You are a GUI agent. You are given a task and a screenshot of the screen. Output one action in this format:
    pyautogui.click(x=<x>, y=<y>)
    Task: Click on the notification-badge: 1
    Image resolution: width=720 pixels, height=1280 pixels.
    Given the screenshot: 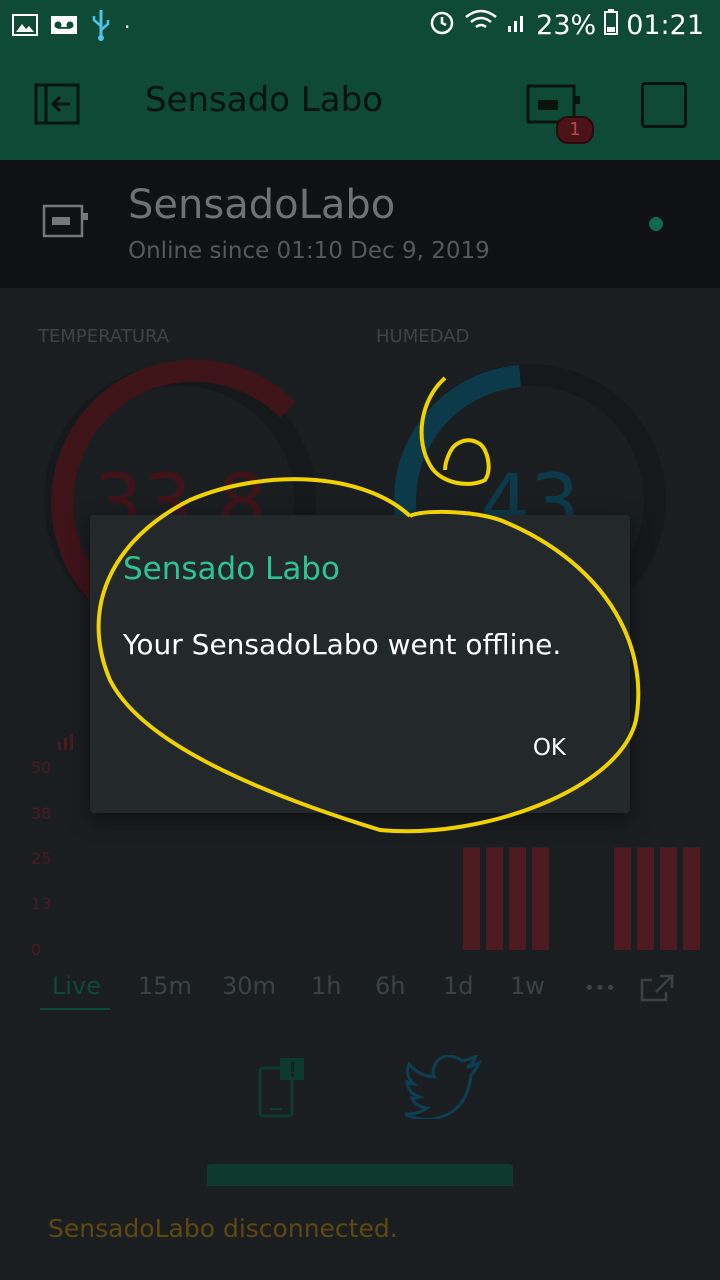 What is the action you would take?
    pyautogui.click(x=575, y=130)
    